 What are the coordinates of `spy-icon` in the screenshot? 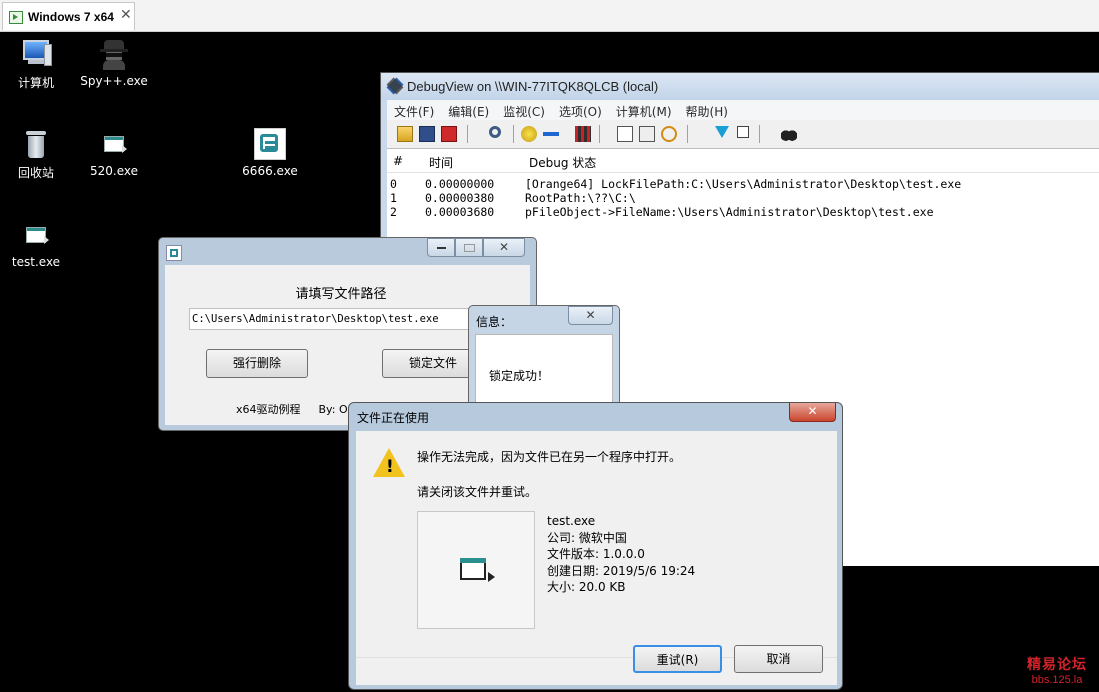 It's located at (114, 54).